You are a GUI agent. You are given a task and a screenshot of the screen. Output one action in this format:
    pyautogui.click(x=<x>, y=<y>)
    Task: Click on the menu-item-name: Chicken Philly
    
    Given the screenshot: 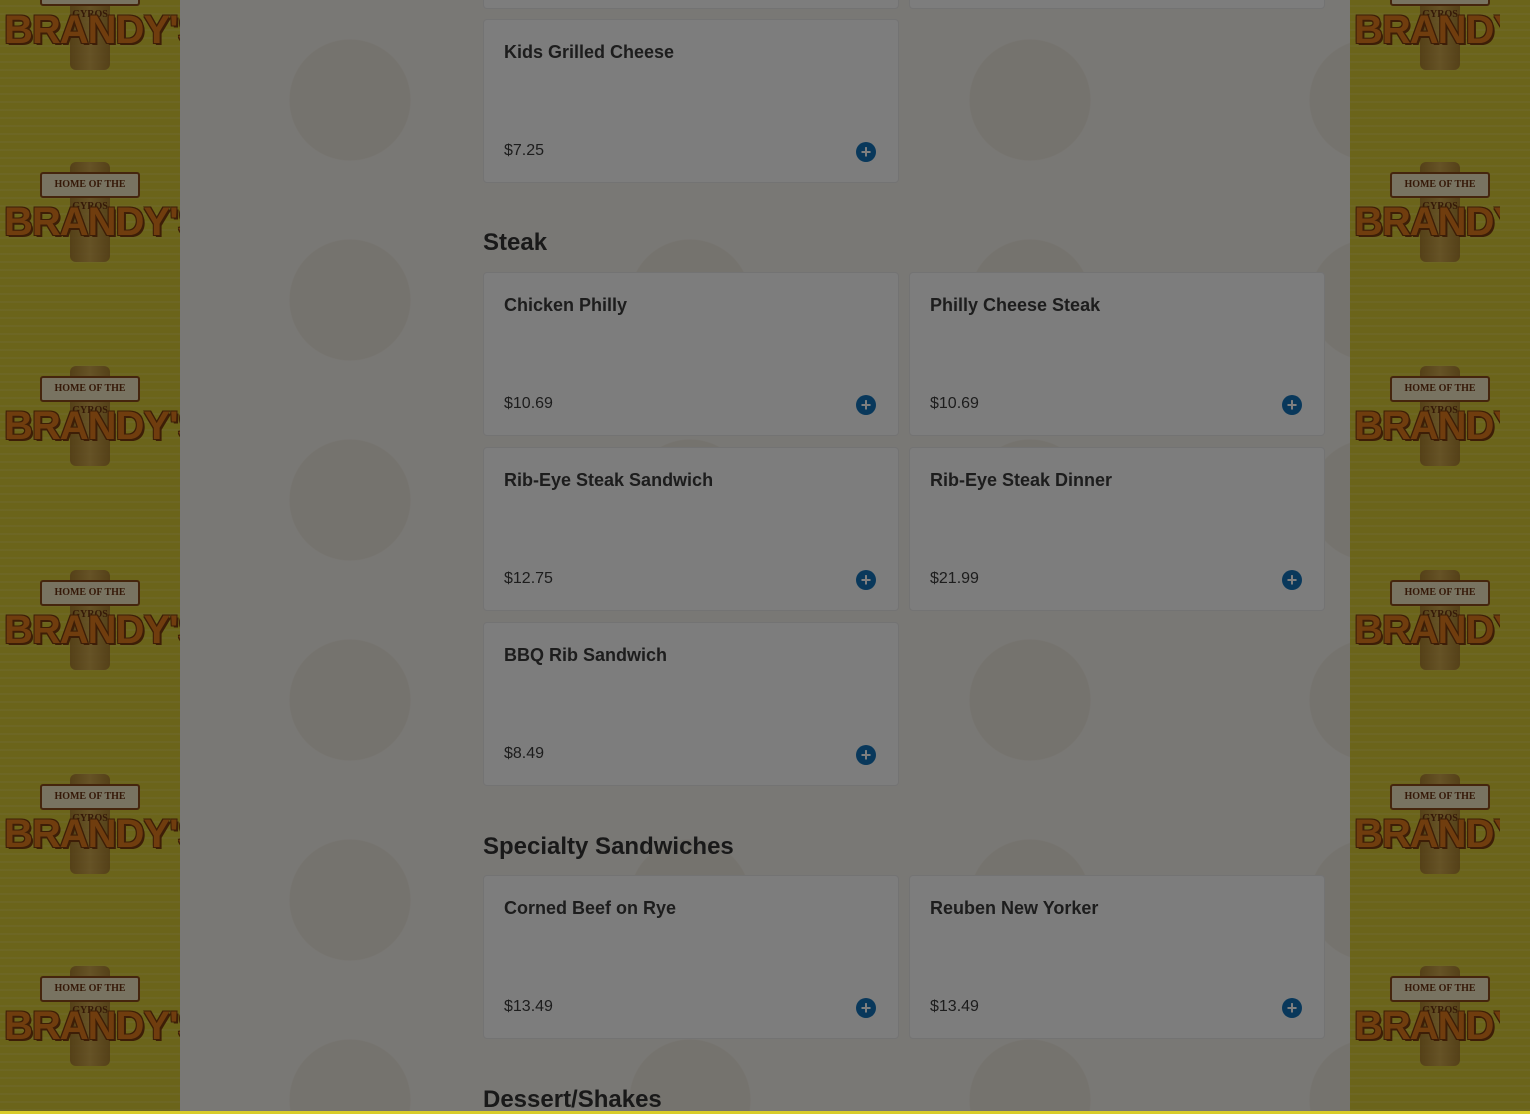 What is the action you would take?
    pyautogui.click(x=566, y=305)
    